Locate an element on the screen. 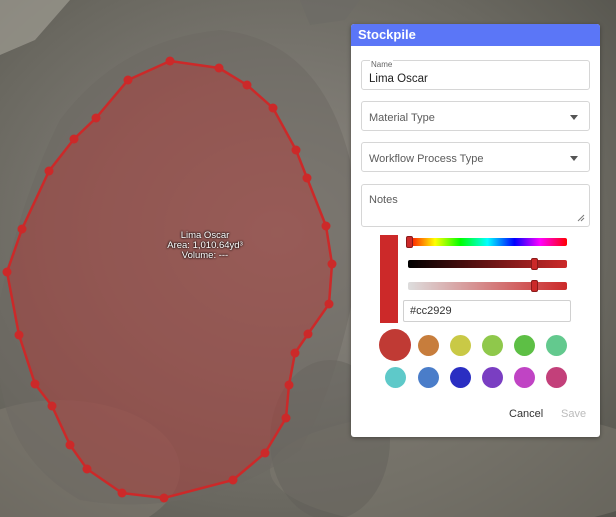 The width and height of the screenshot is (616, 517). stockpile-map-label: Lima Oscar Area: 1,010.64yd³ Volume: --- is located at coordinates (205, 246).